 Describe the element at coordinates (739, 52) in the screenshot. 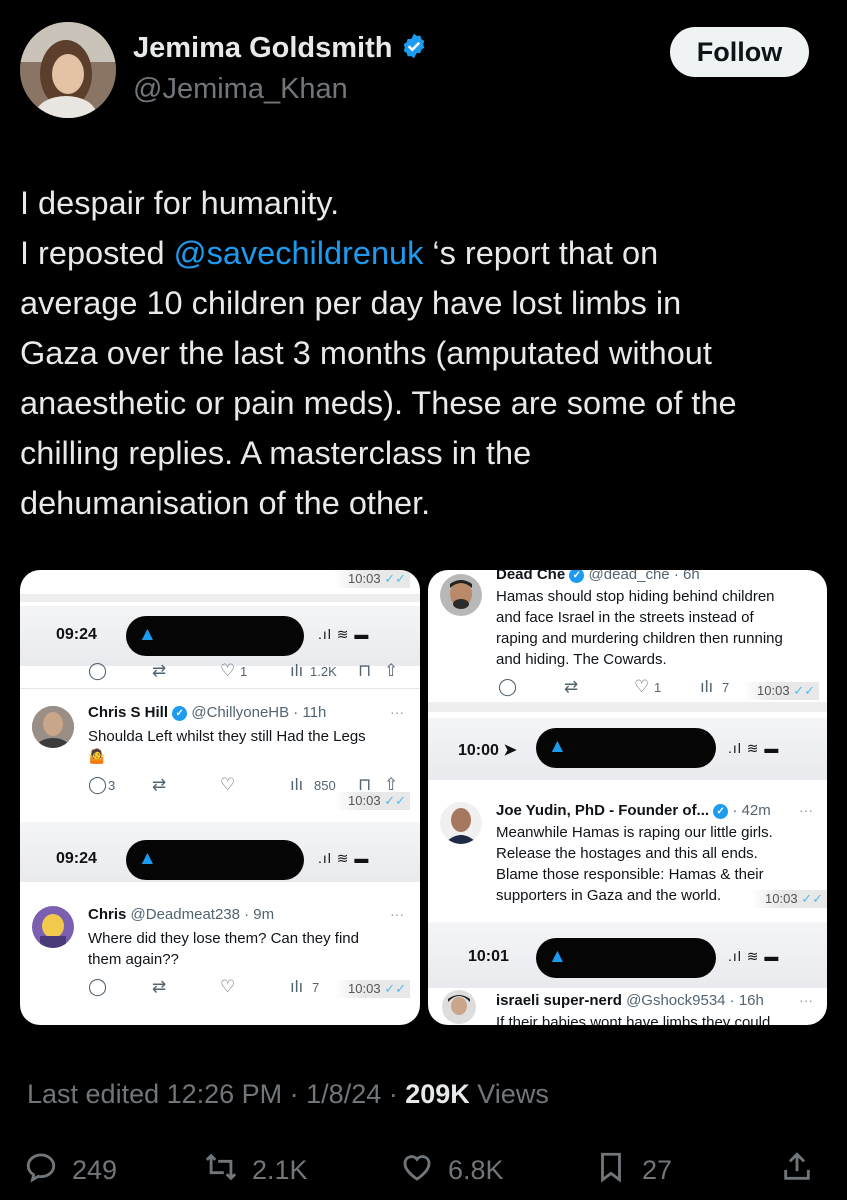

I see `follow-button: Follow` at that location.